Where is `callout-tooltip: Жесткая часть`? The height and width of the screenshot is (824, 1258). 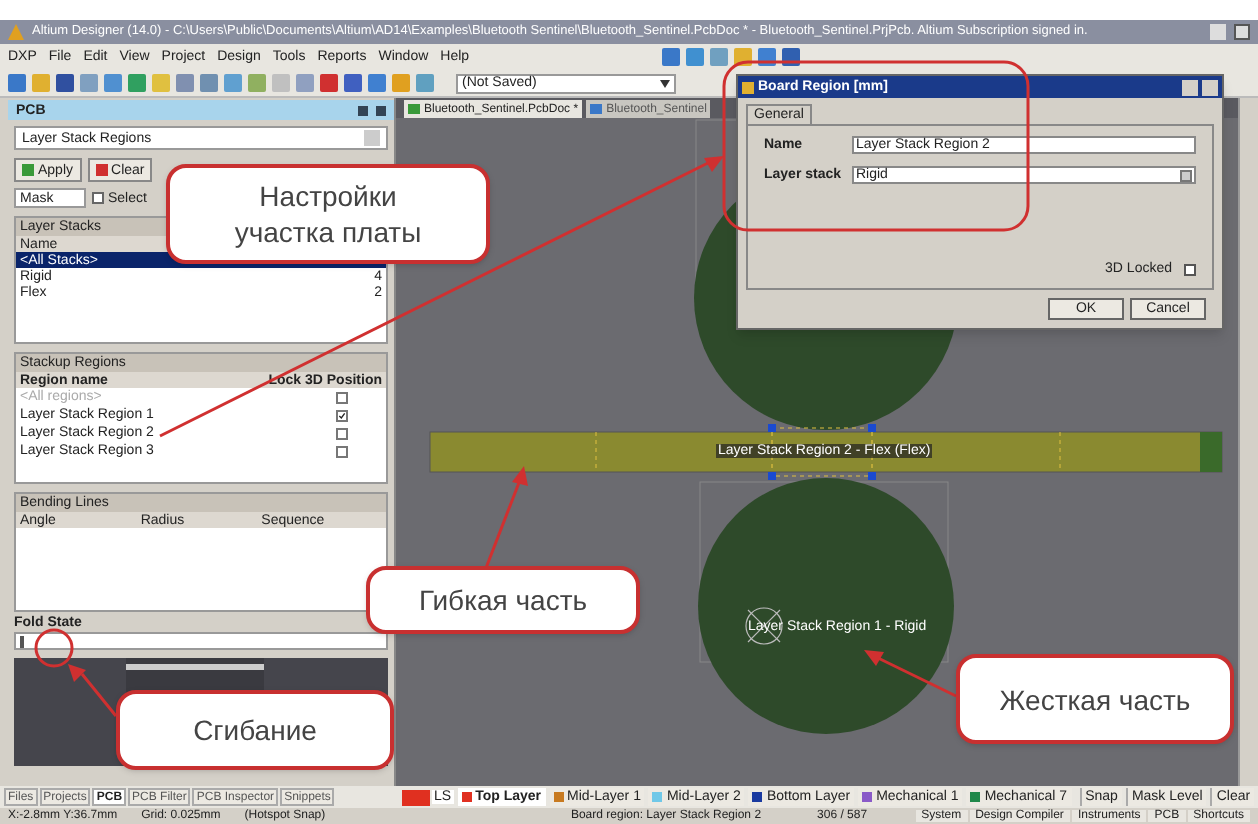 callout-tooltip: Жесткая часть is located at coordinates (1095, 699).